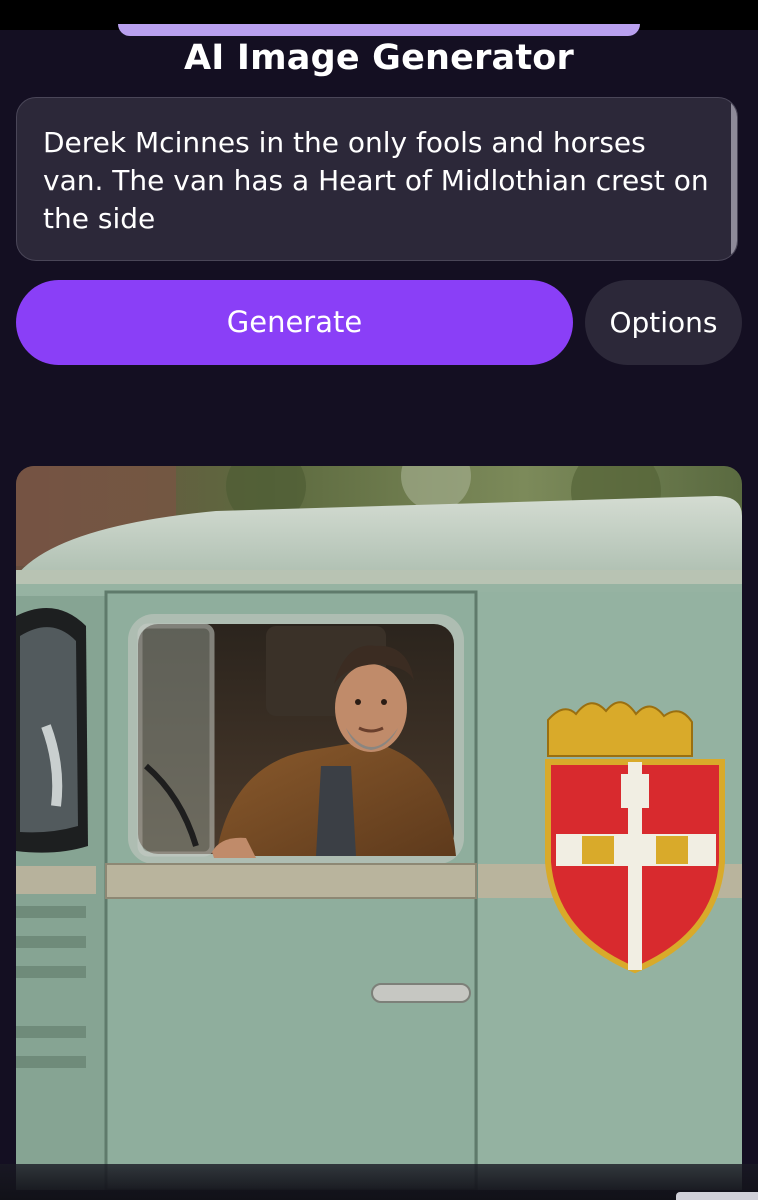  I want to click on options-button: Options, so click(663, 322).